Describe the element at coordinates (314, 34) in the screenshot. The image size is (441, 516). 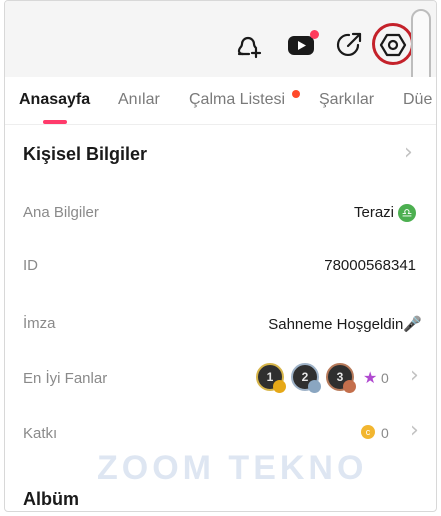
I see `notification-dot` at that location.